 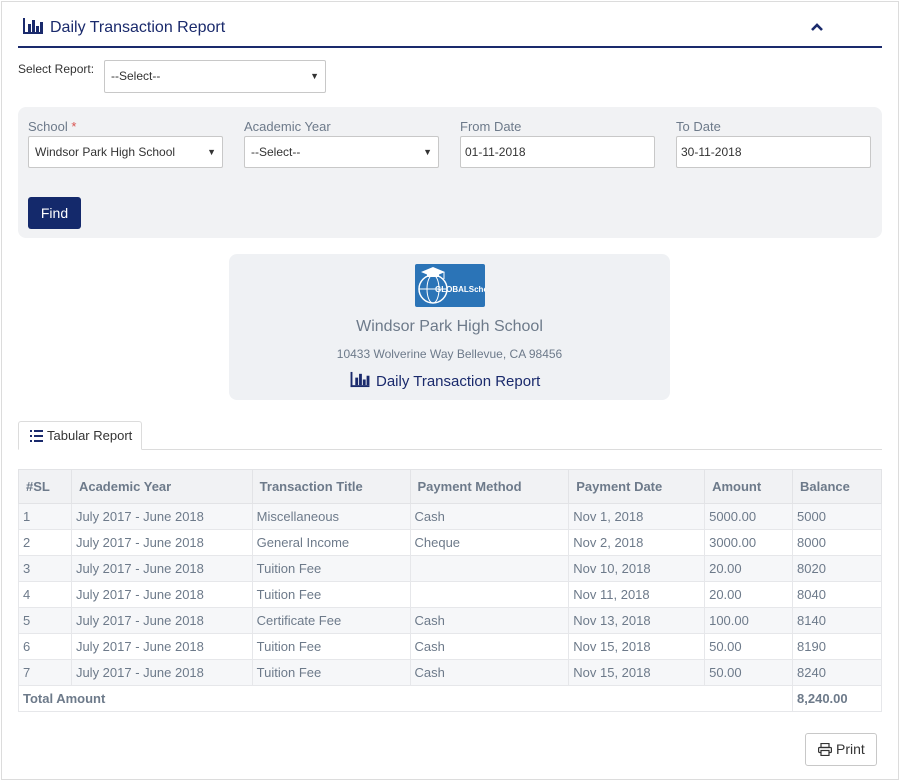 I want to click on select-report-value: --Select--, so click(x=136, y=76).